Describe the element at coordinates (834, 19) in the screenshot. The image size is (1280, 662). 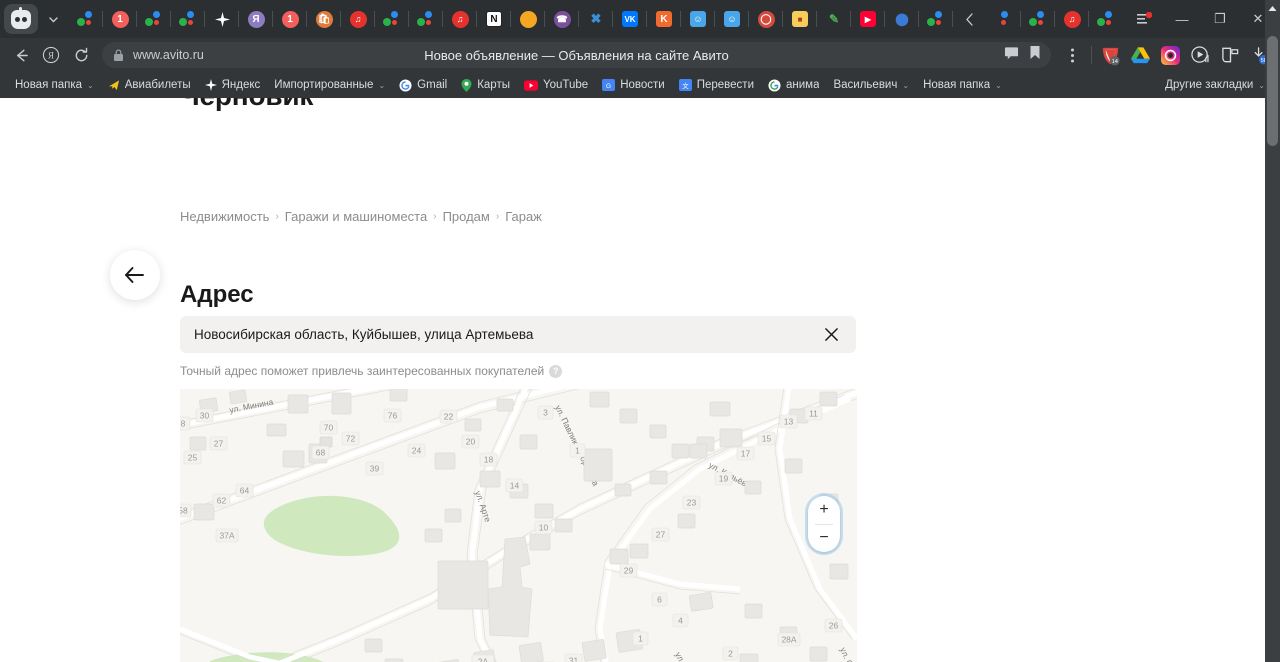
I see `tab-item: ✎` at that location.